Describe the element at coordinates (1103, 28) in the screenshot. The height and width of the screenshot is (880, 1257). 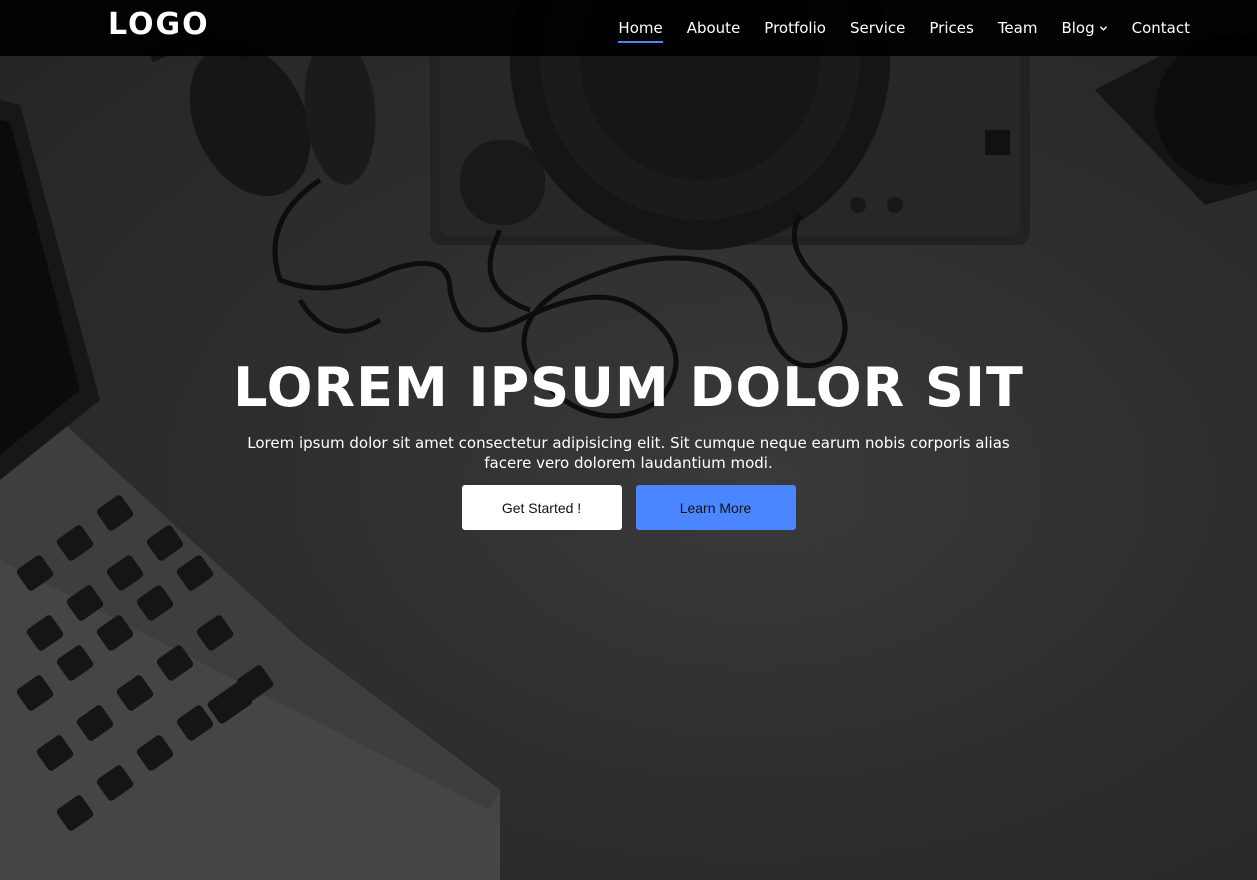
I see `chevron-down-icon` at that location.